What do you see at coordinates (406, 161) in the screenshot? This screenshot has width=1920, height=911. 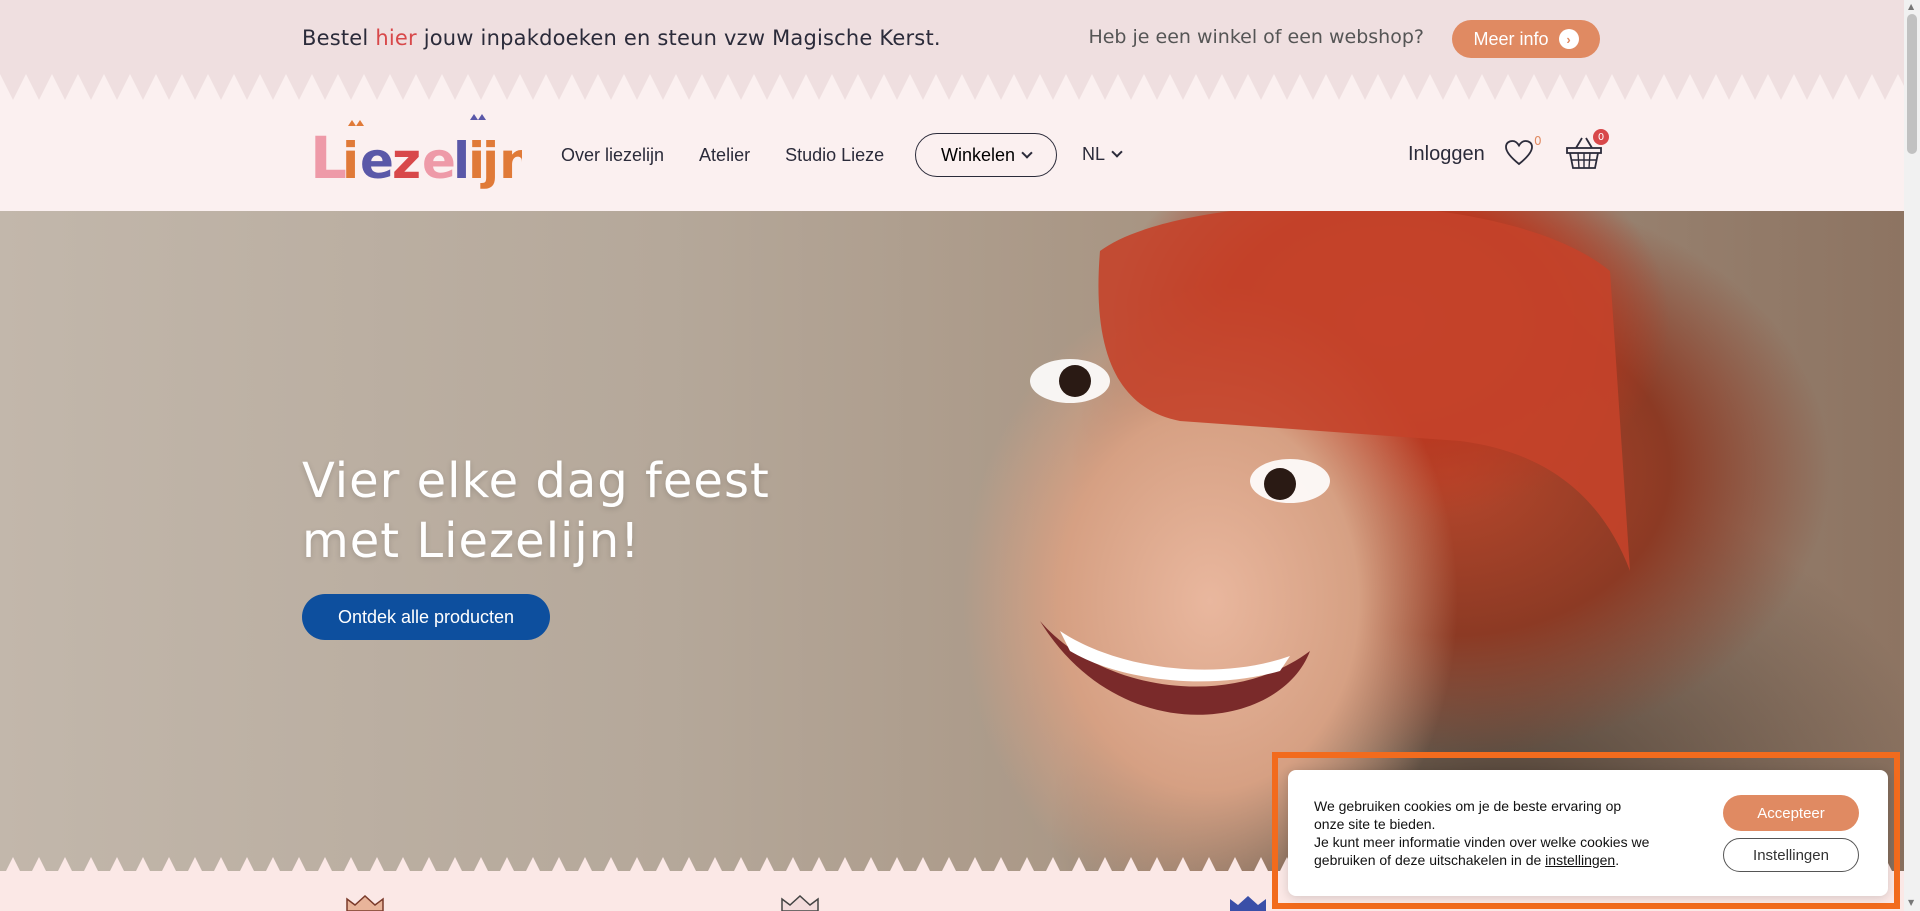 I see `svg-text: z` at bounding box center [406, 161].